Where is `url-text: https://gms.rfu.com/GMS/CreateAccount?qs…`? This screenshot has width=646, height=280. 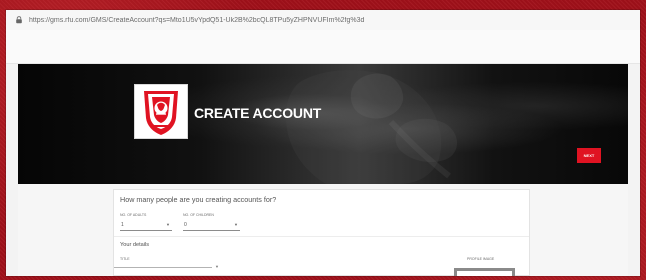 url-text: https://gms.rfu.com/GMS/CreateAccount?qs… is located at coordinates (309, 20).